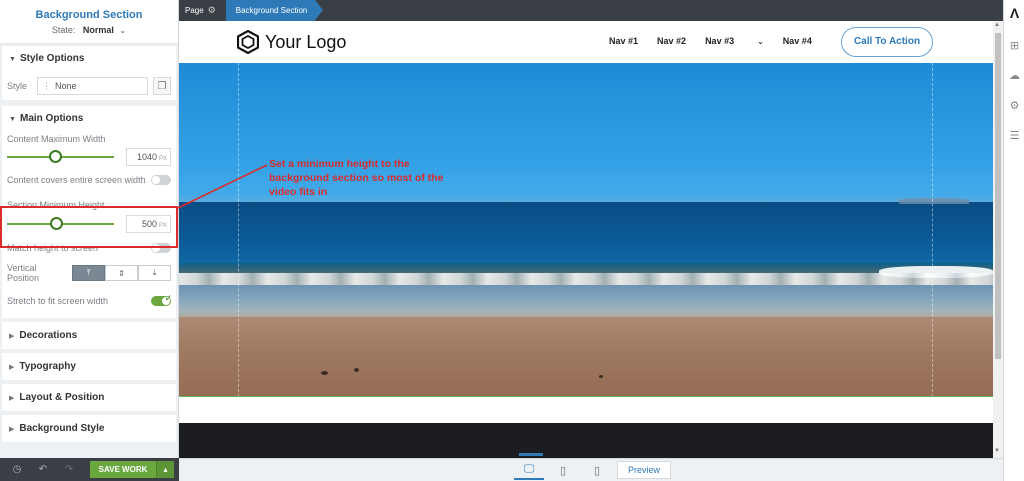  I want to click on add-element-icon: ⊞, so click(1014, 45).